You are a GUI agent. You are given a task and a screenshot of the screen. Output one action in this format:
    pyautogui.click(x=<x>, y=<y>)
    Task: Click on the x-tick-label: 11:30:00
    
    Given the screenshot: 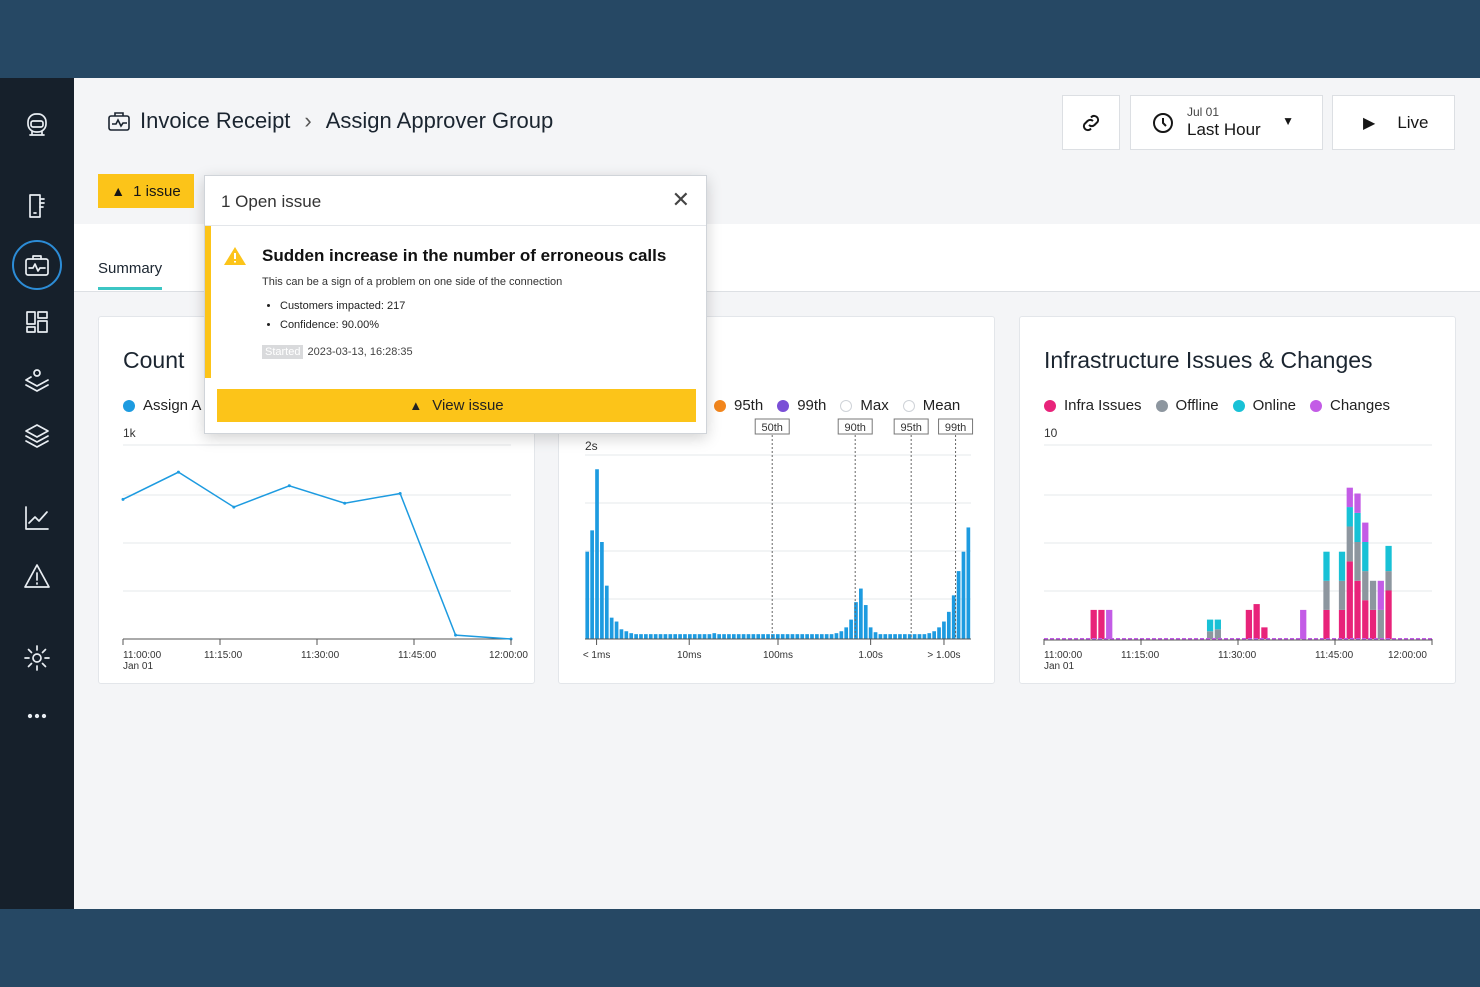 What is the action you would take?
    pyautogui.click(x=320, y=655)
    